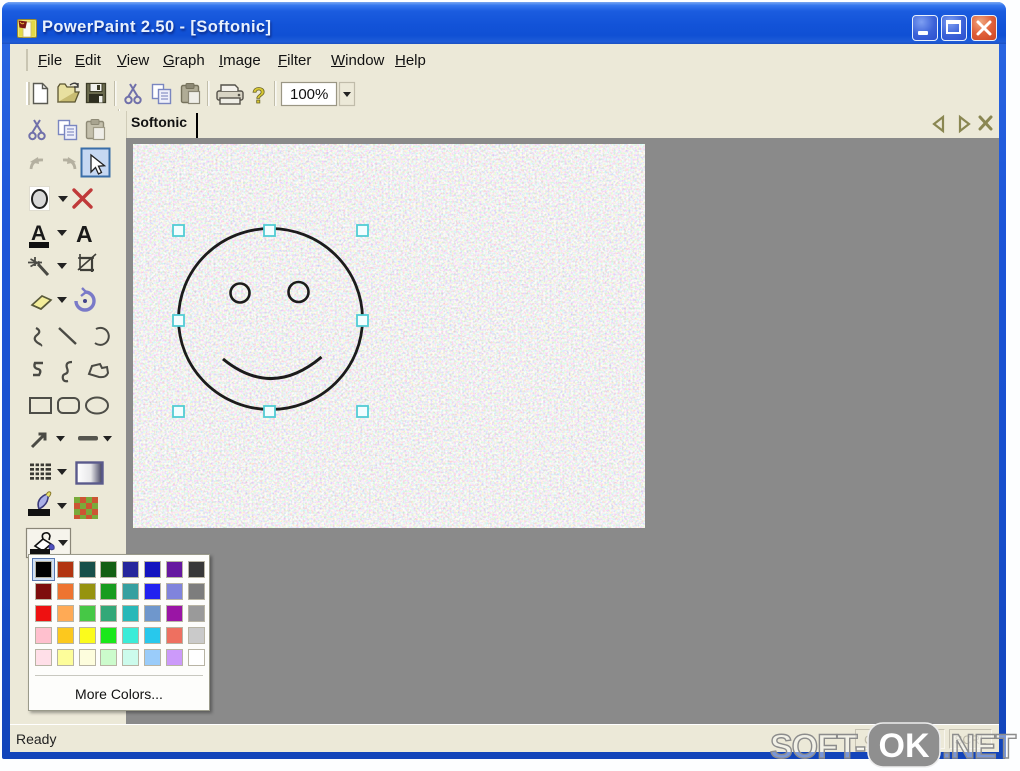 This screenshot has height=771, width=1020. What do you see at coordinates (309, 94) in the screenshot?
I see `svg-text: 100%` at bounding box center [309, 94].